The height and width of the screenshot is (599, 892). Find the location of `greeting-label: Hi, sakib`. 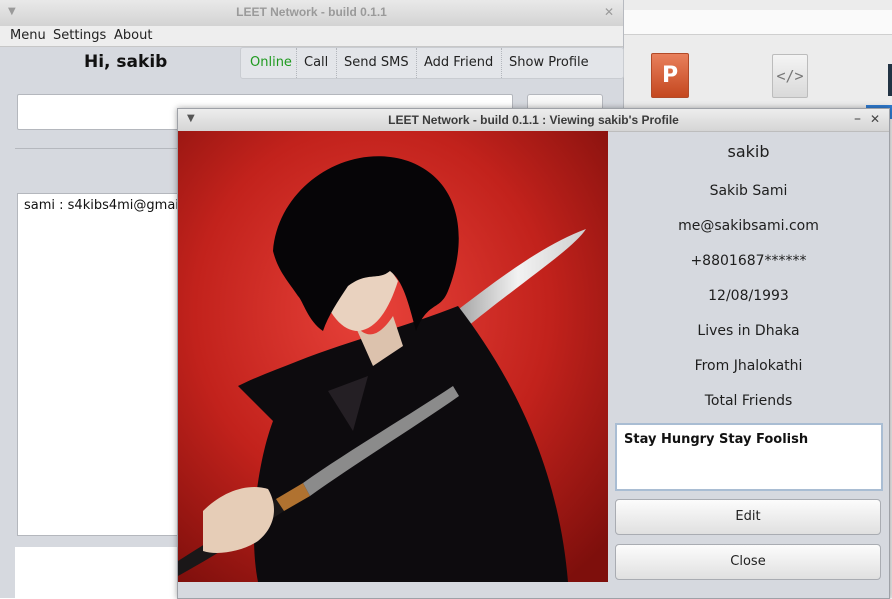

greeting-label: Hi, sakib is located at coordinates (126, 62).